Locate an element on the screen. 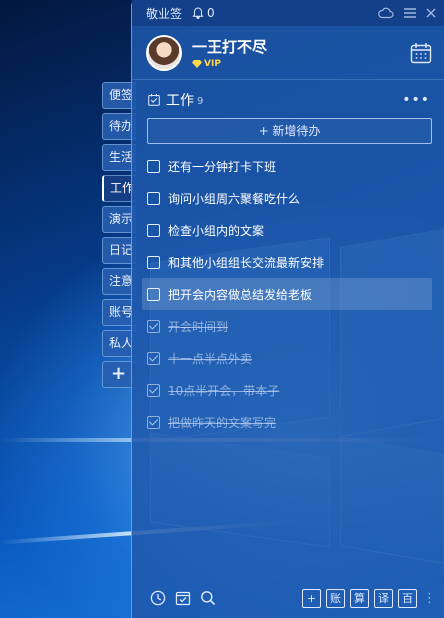  user-name: 一王打不尽 is located at coordinates (230, 47).